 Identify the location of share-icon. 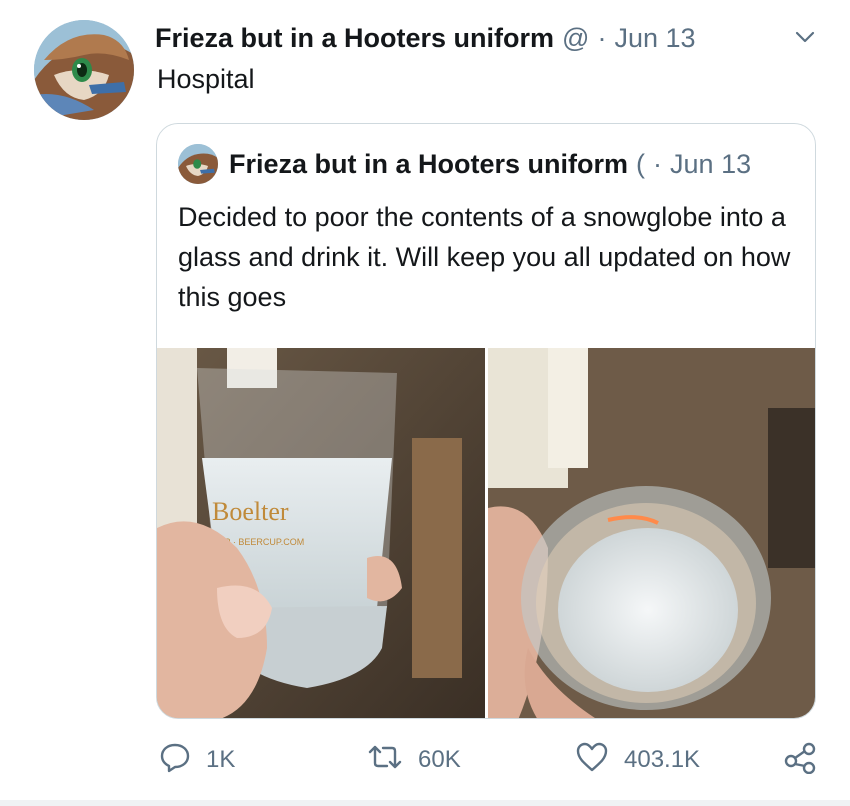
(807, 760).